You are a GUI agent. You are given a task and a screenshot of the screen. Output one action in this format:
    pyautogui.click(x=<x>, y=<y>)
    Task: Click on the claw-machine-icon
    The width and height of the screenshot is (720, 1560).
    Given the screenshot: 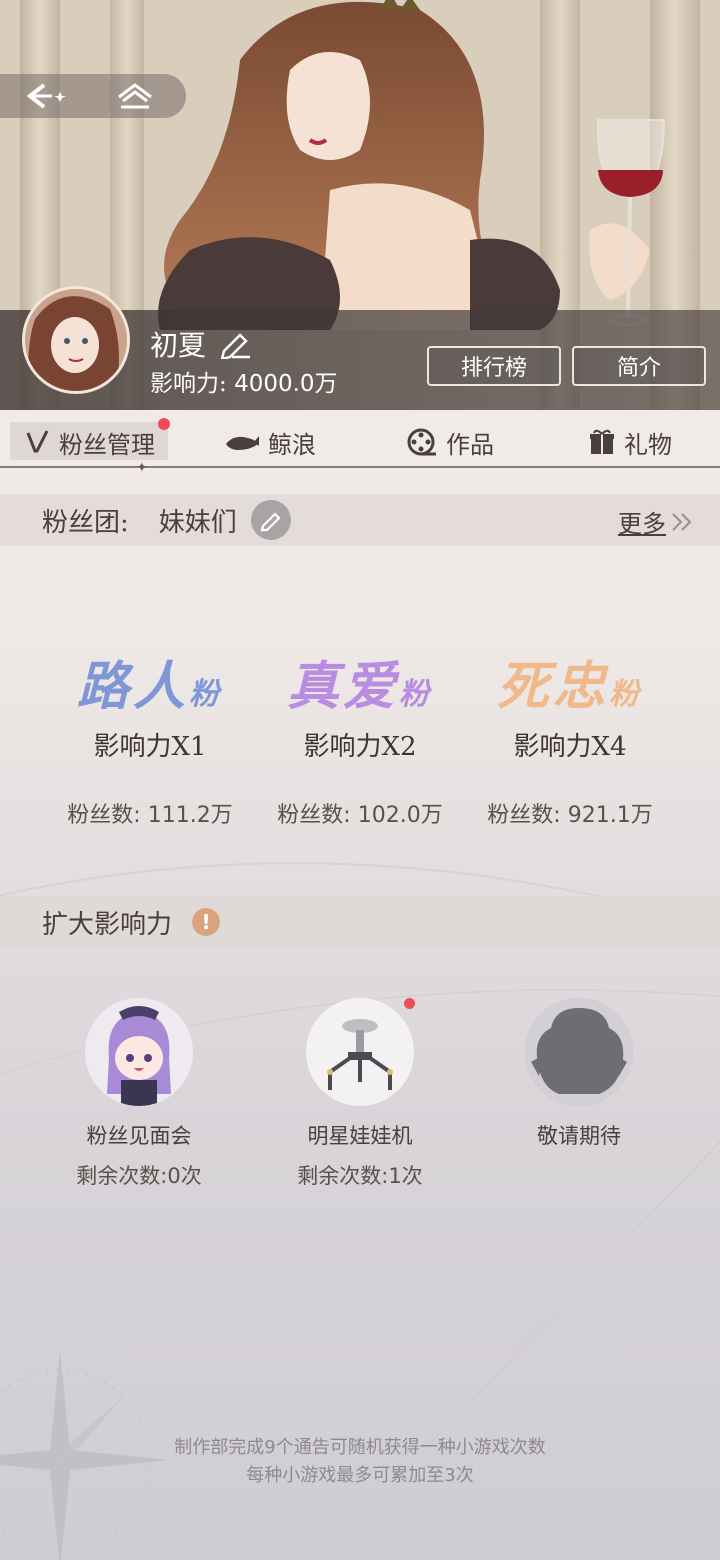 What is the action you would take?
    pyautogui.click(x=360, y=1052)
    